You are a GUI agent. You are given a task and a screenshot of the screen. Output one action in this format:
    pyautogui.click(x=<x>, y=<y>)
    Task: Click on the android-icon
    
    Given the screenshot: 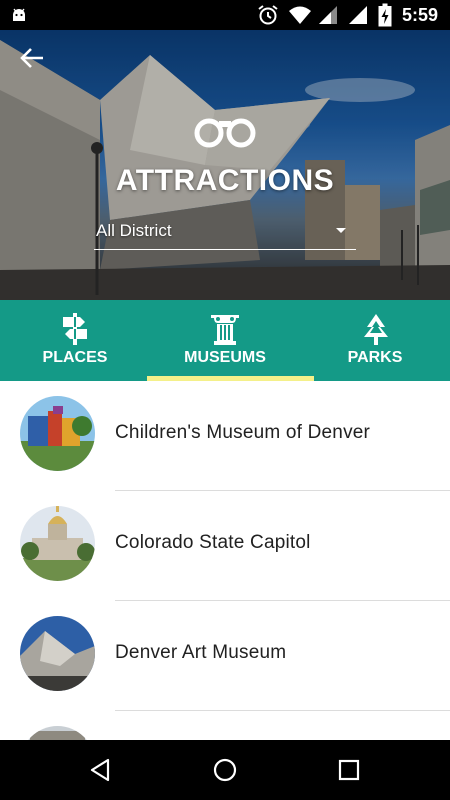 What is the action you would take?
    pyautogui.click(x=19, y=14)
    